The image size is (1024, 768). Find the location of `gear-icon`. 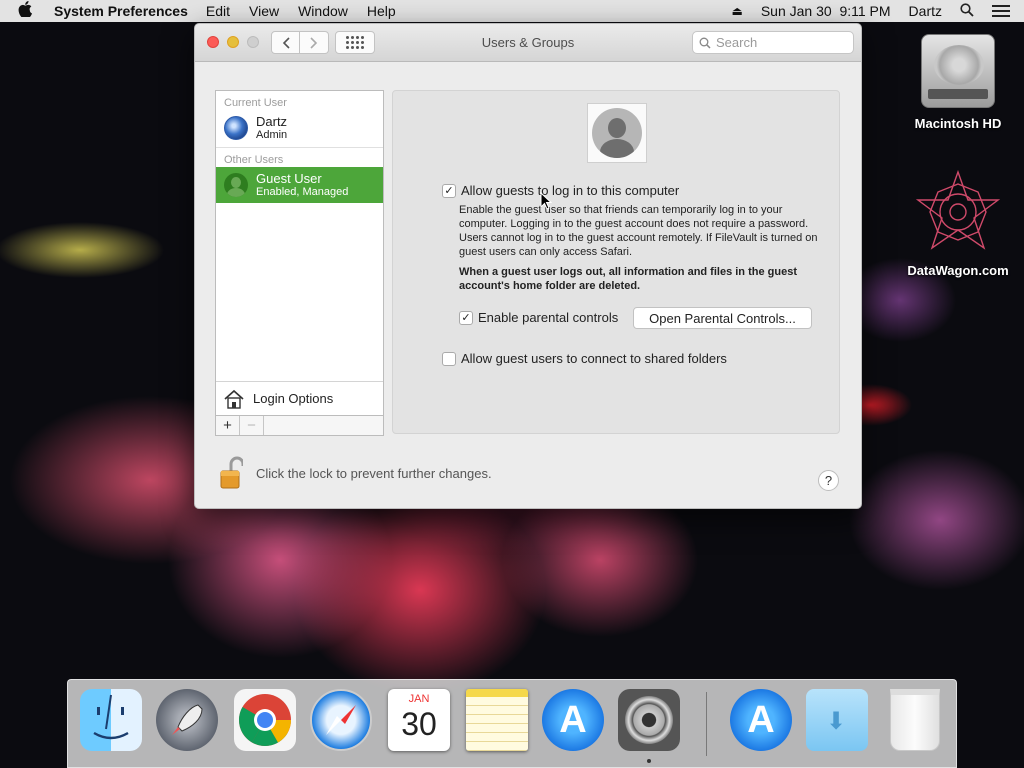

gear-icon is located at coordinates (649, 720).